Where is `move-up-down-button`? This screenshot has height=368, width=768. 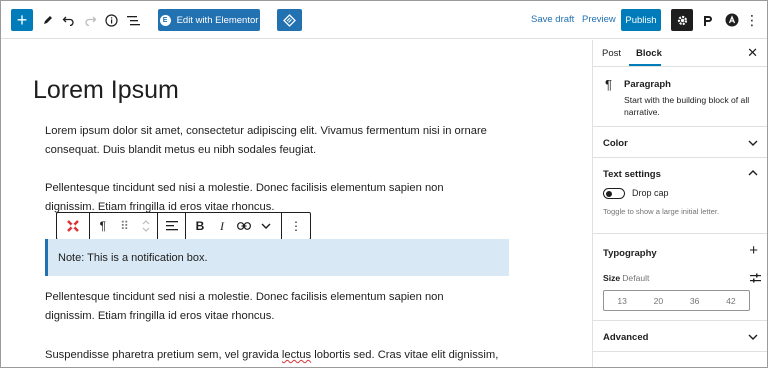 move-up-down-button is located at coordinates (146, 226).